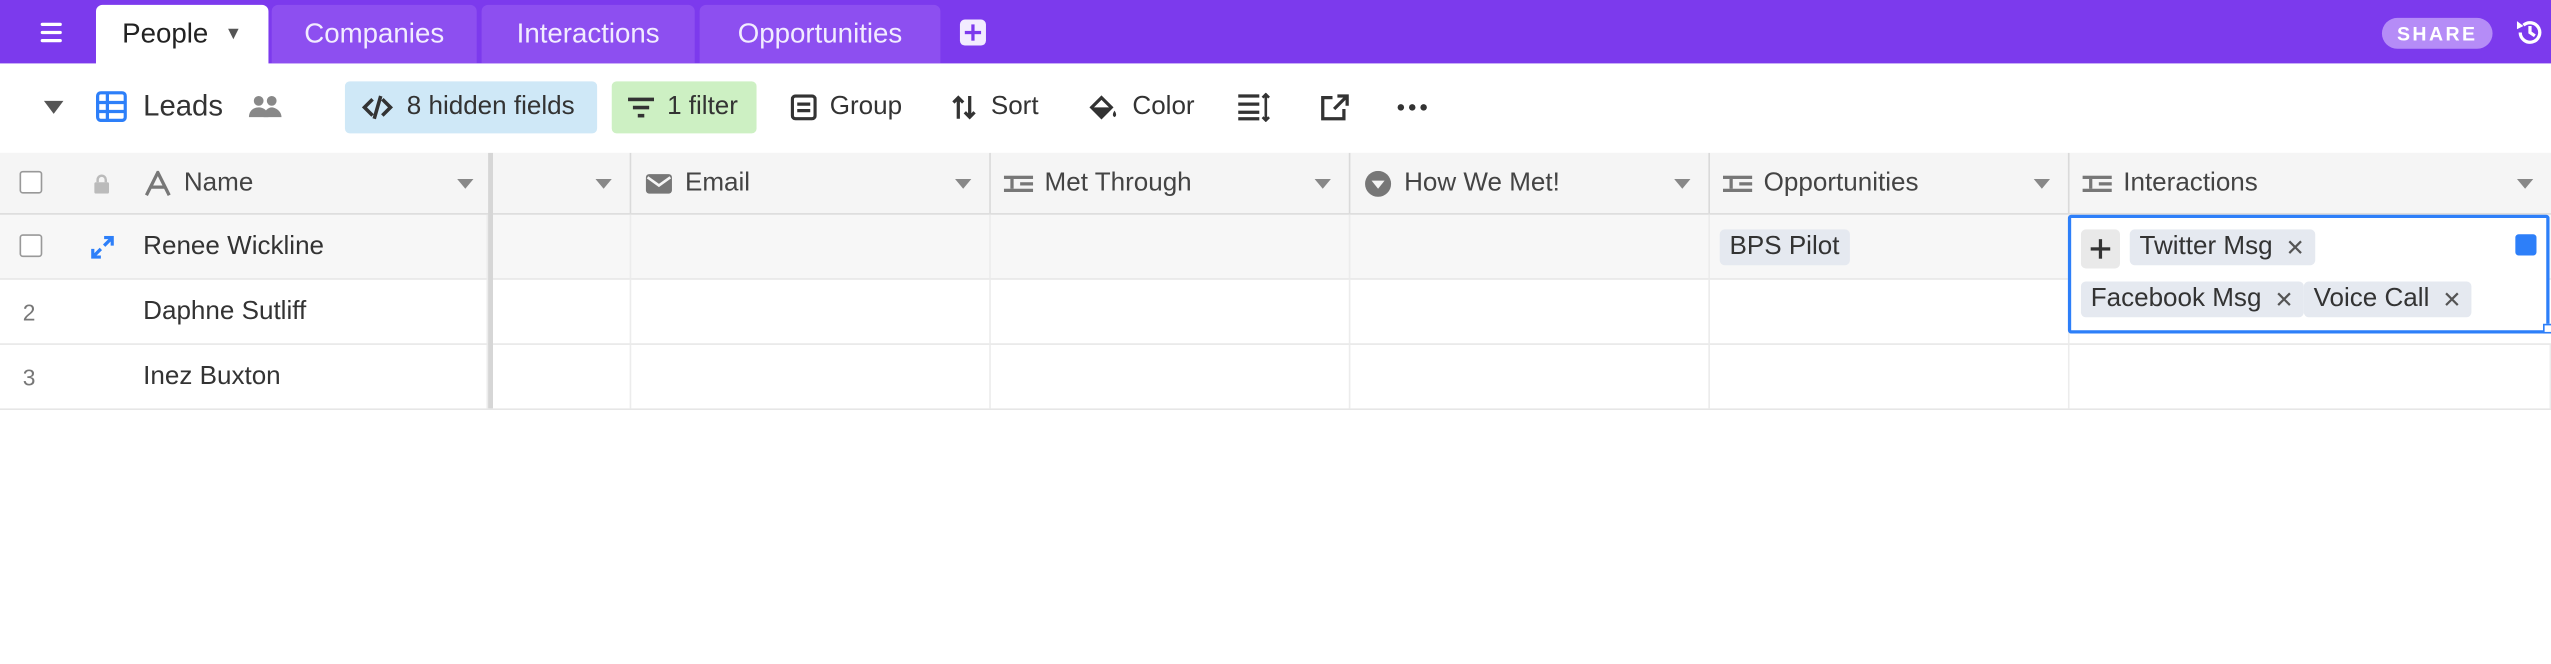 Image resolution: width=2551 pixels, height=664 pixels. What do you see at coordinates (265, 106) in the screenshot?
I see `collaborators-icon` at bounding box center [265, 106].